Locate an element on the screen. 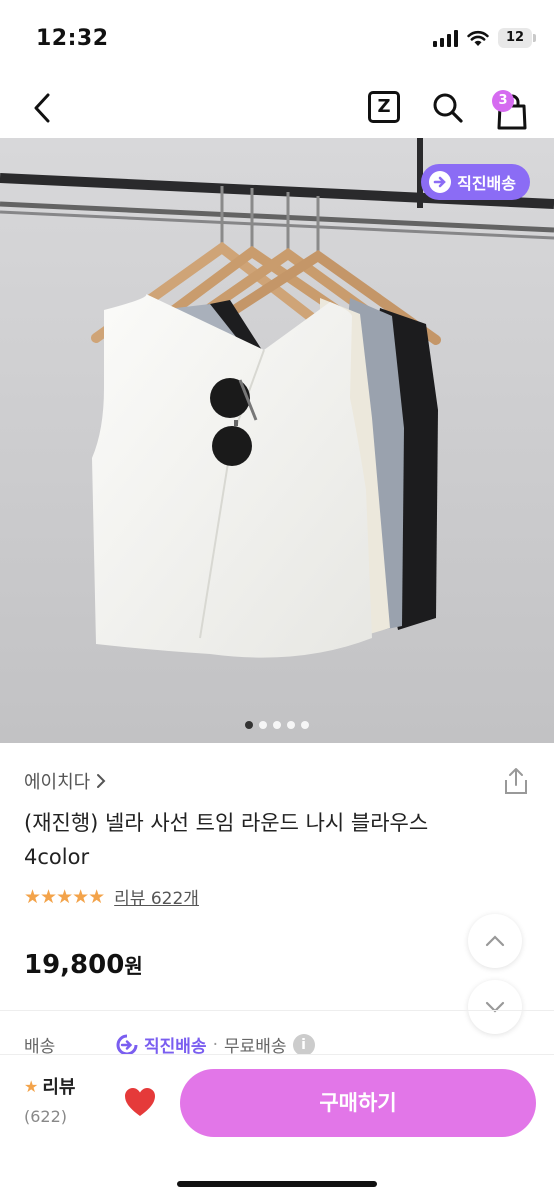 This screenshot has width=554, height=1200. status-icons: 12 is located at coordinates (484, 38).